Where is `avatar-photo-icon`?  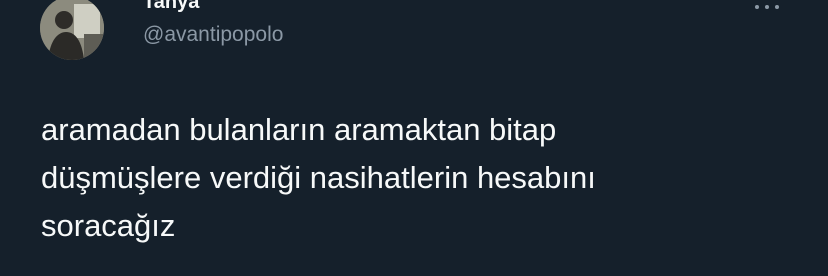 avatar-photo-icon is located at coordinates (72, 30).